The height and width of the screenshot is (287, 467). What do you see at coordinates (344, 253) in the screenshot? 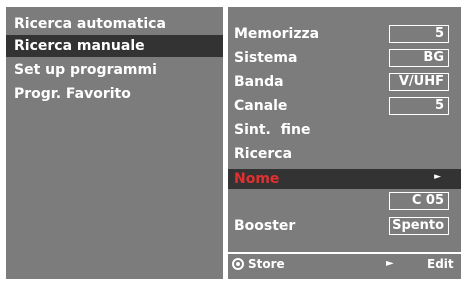
I see `footer-divider` at bounding box center [344, 253].